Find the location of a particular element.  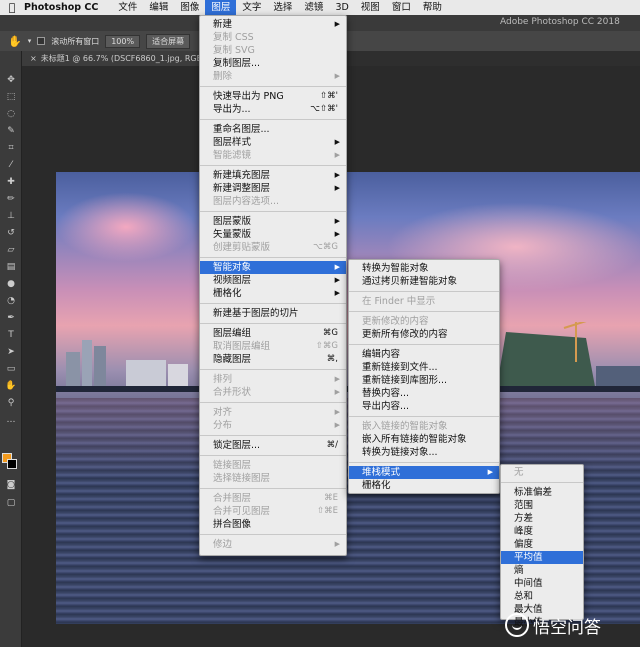

menu-layer: 图层 is located at coordinates (221, 7).